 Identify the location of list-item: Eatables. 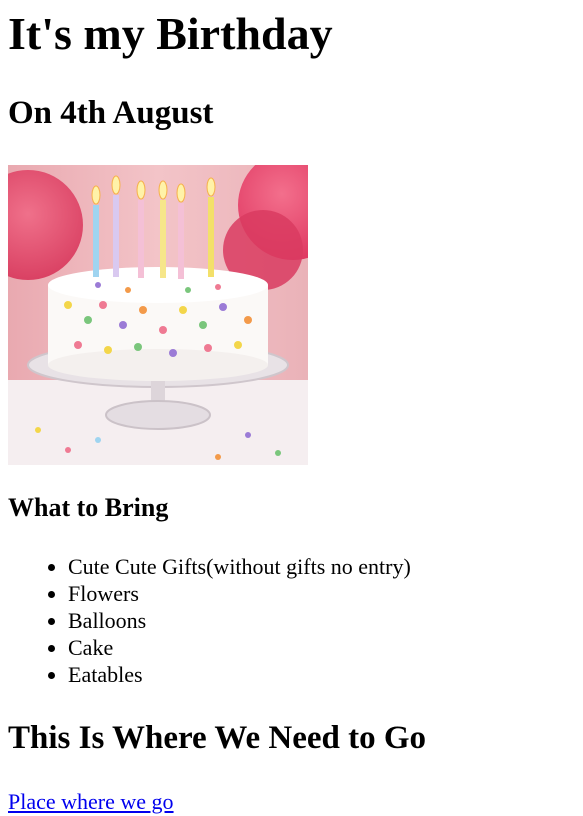
(321, 674).